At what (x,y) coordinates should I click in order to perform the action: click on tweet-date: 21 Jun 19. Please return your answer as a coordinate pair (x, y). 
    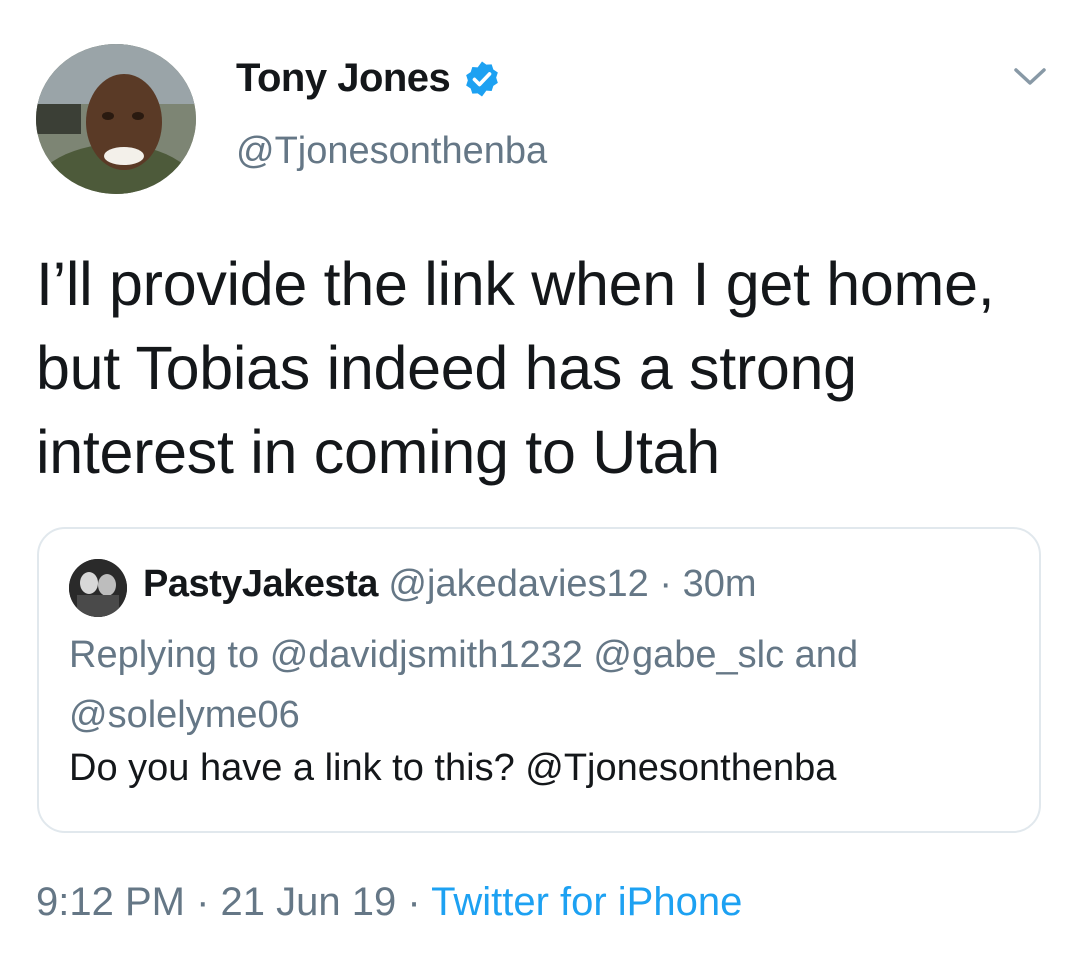
    Looking at the image, I should click on (308, 902).